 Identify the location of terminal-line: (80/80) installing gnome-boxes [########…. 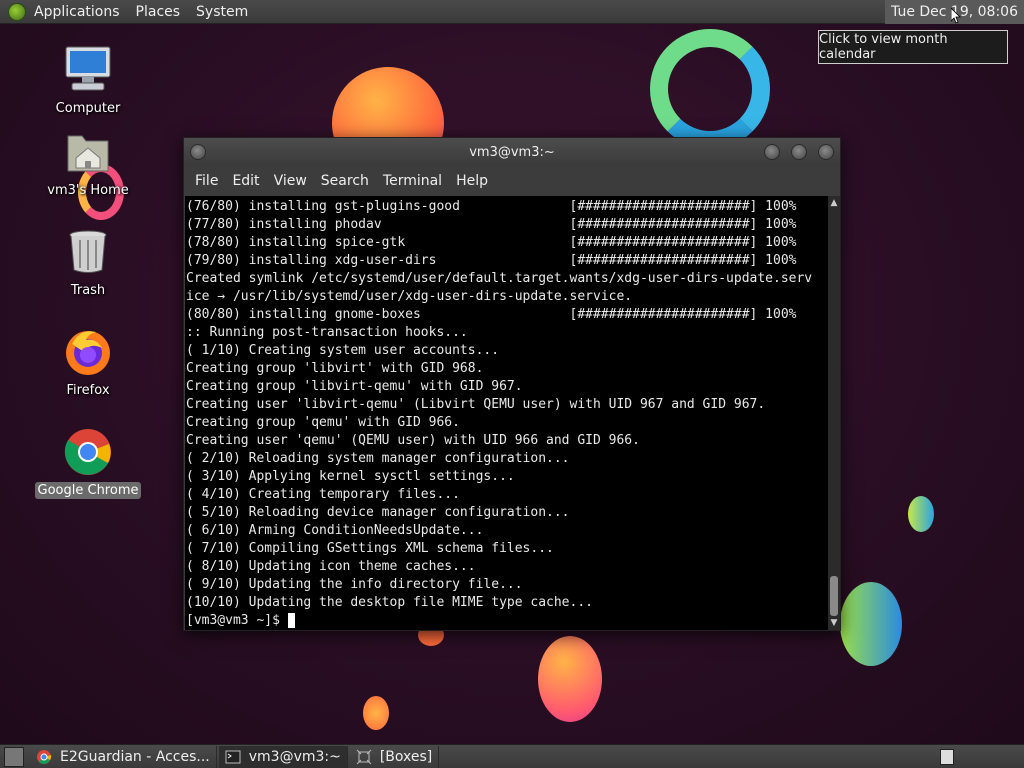
(491, 314).